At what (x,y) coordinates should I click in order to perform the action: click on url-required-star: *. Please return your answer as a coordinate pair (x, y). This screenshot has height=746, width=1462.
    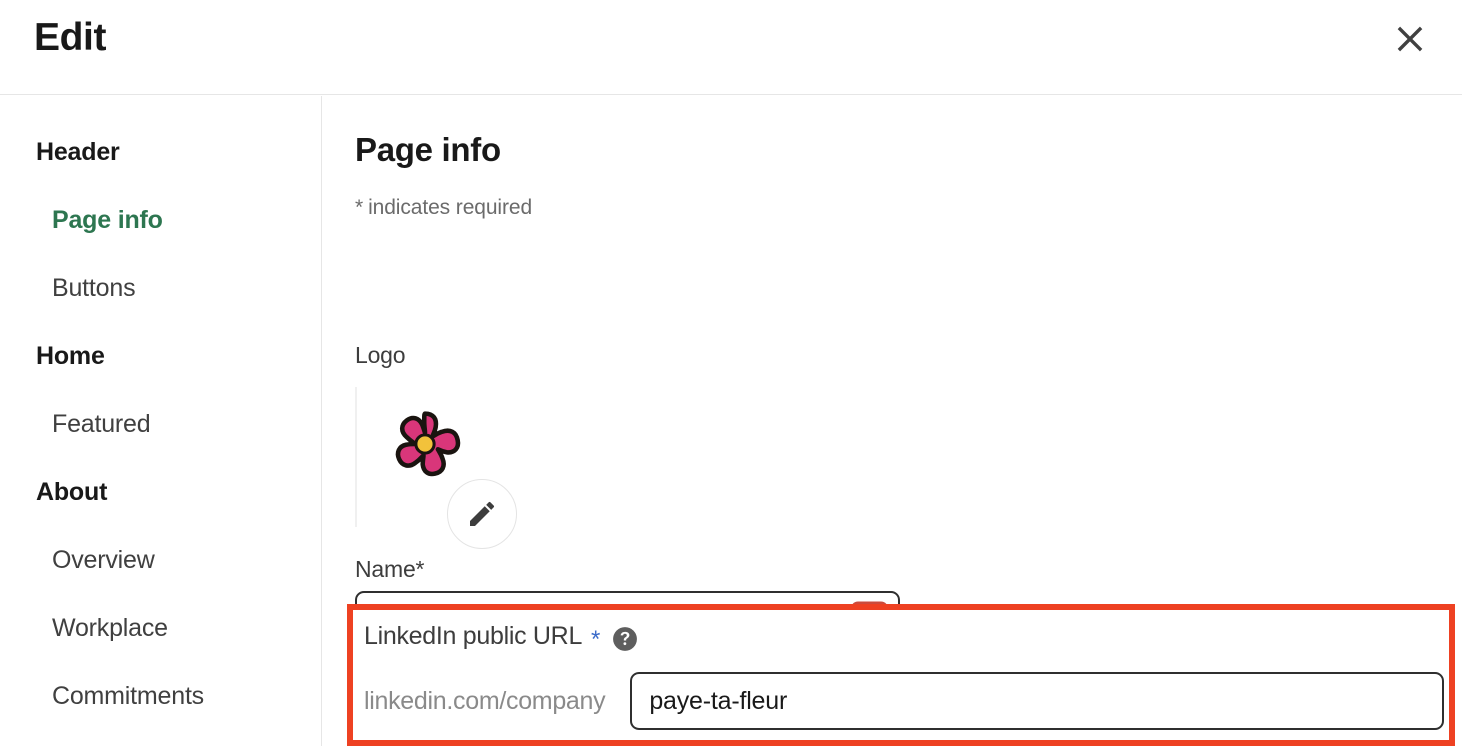
    Looking at the image, I should click on (596, 639).